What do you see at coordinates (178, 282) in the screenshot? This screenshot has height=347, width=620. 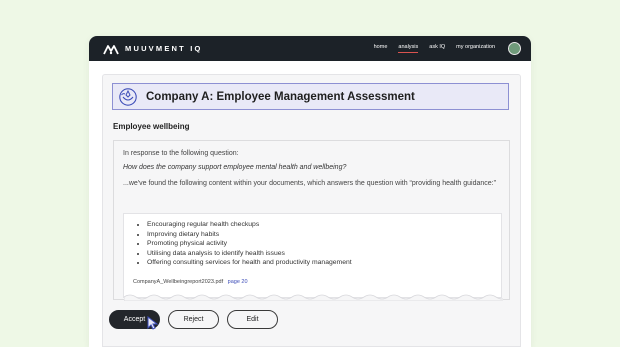 I see `source-file-name: CompanyA_Wellbeingreport2023.pdf` at bounding box center [178, 282].